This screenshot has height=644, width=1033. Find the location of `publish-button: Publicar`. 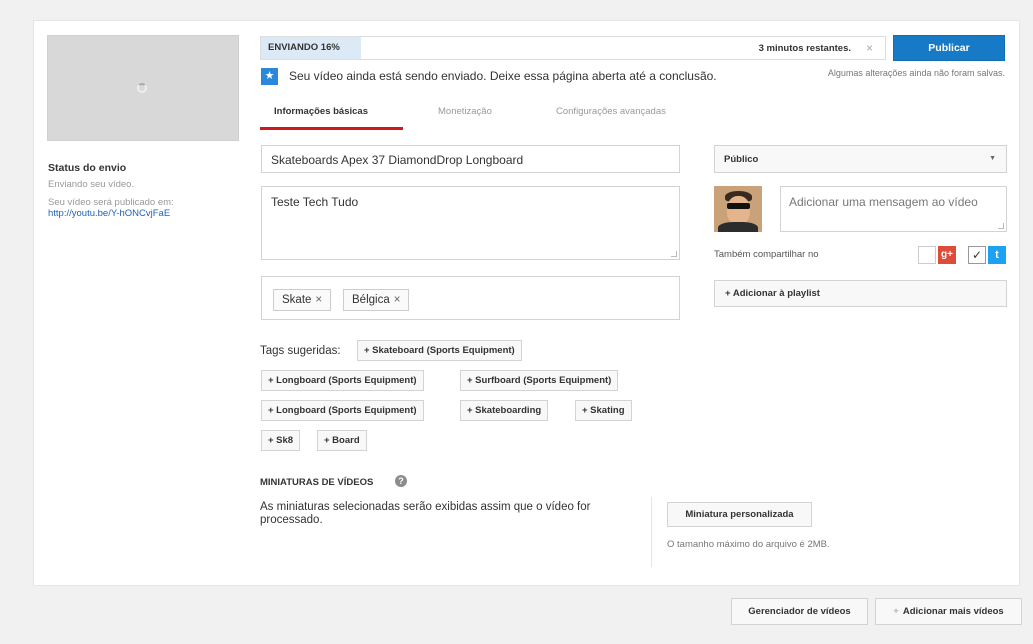

publish-button: Publicar is located at coordinates (949, 48).